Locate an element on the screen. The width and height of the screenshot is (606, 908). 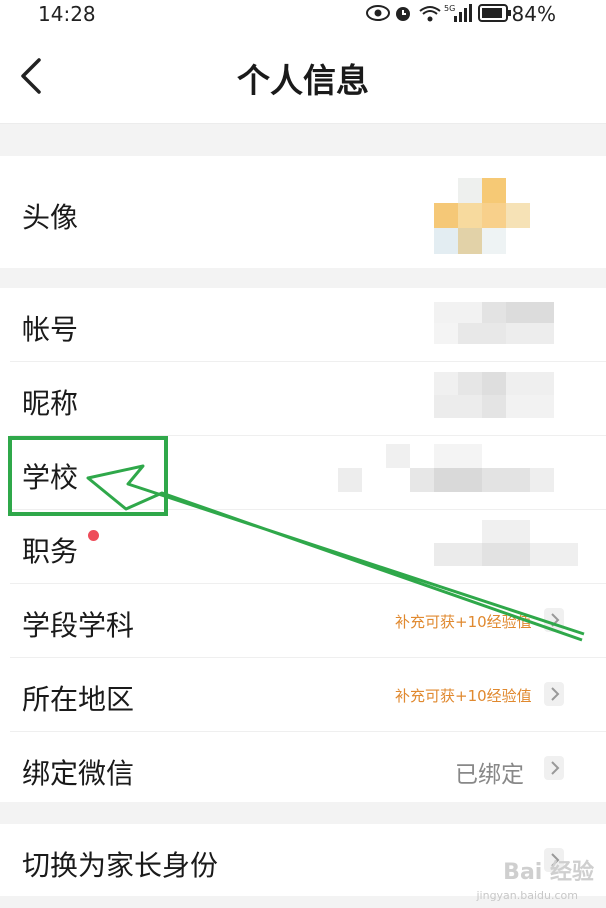
status-bar: 14:28 5G 84% is located at coordinates (303, 14).